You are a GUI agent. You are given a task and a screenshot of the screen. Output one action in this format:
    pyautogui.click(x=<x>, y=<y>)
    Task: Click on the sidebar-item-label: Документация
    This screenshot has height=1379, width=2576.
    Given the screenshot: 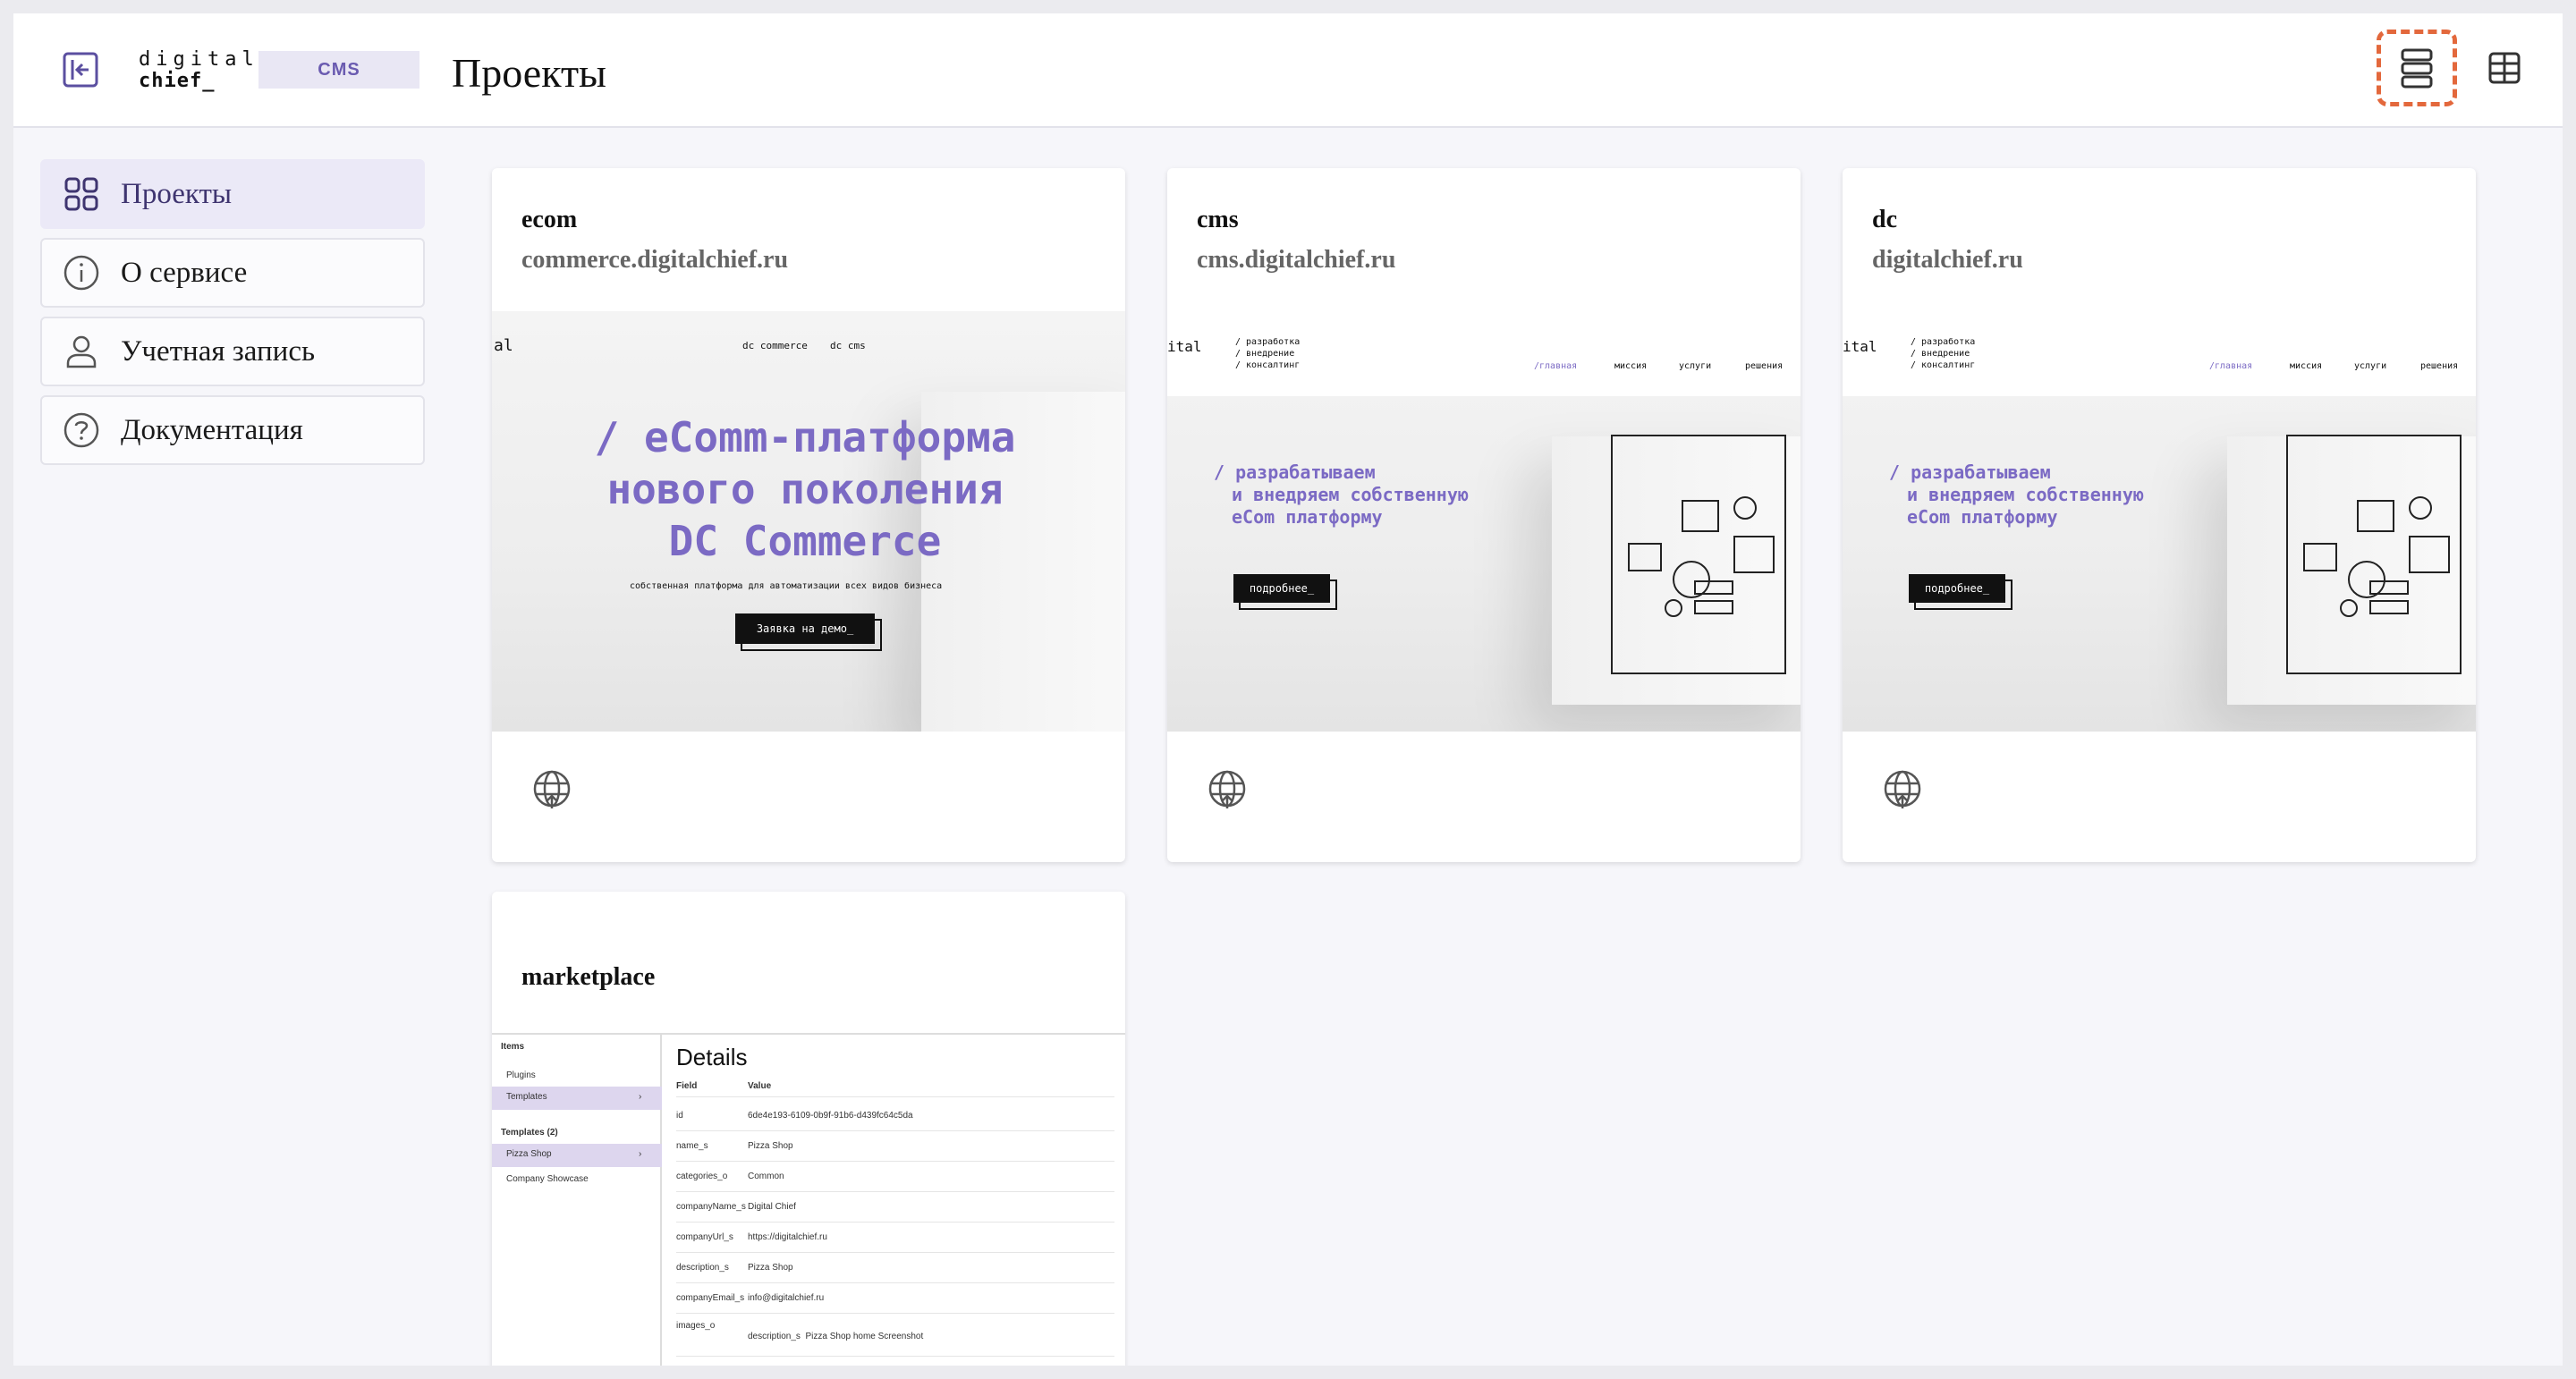 What is the action you would take?
    pyautogui.click(x=212, y=429)
    